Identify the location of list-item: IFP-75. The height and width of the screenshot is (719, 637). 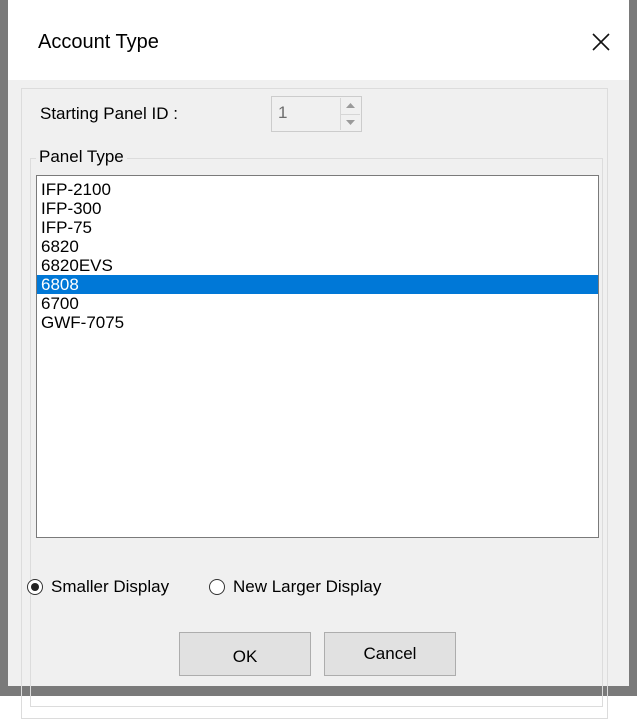
(317, 227).